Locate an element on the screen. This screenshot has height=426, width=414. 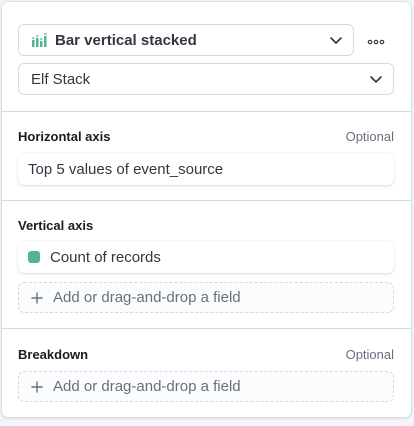
vertical-axis-title: Vertical axis is located at coordinates (56, 225).